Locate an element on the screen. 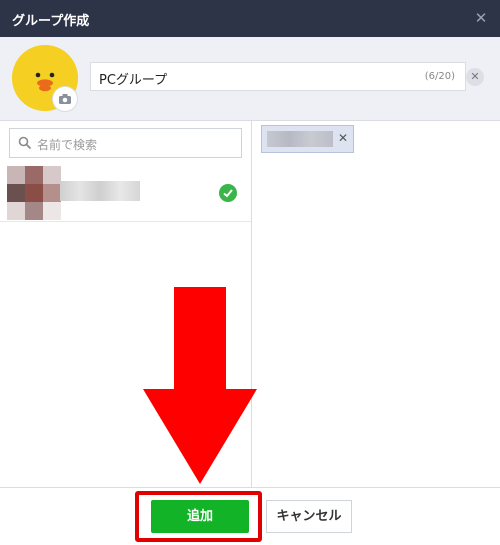 This screenshot has width=500, height=545. group-name-field: PCグループ (6/20) is located at coordinates (278, 76).